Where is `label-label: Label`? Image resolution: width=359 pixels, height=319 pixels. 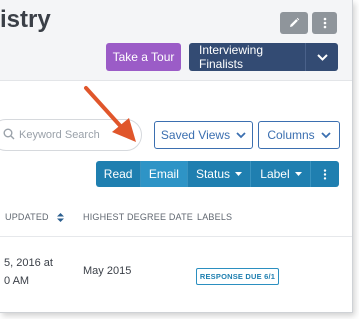
label-label: Label is located at coordinates (275, 174).